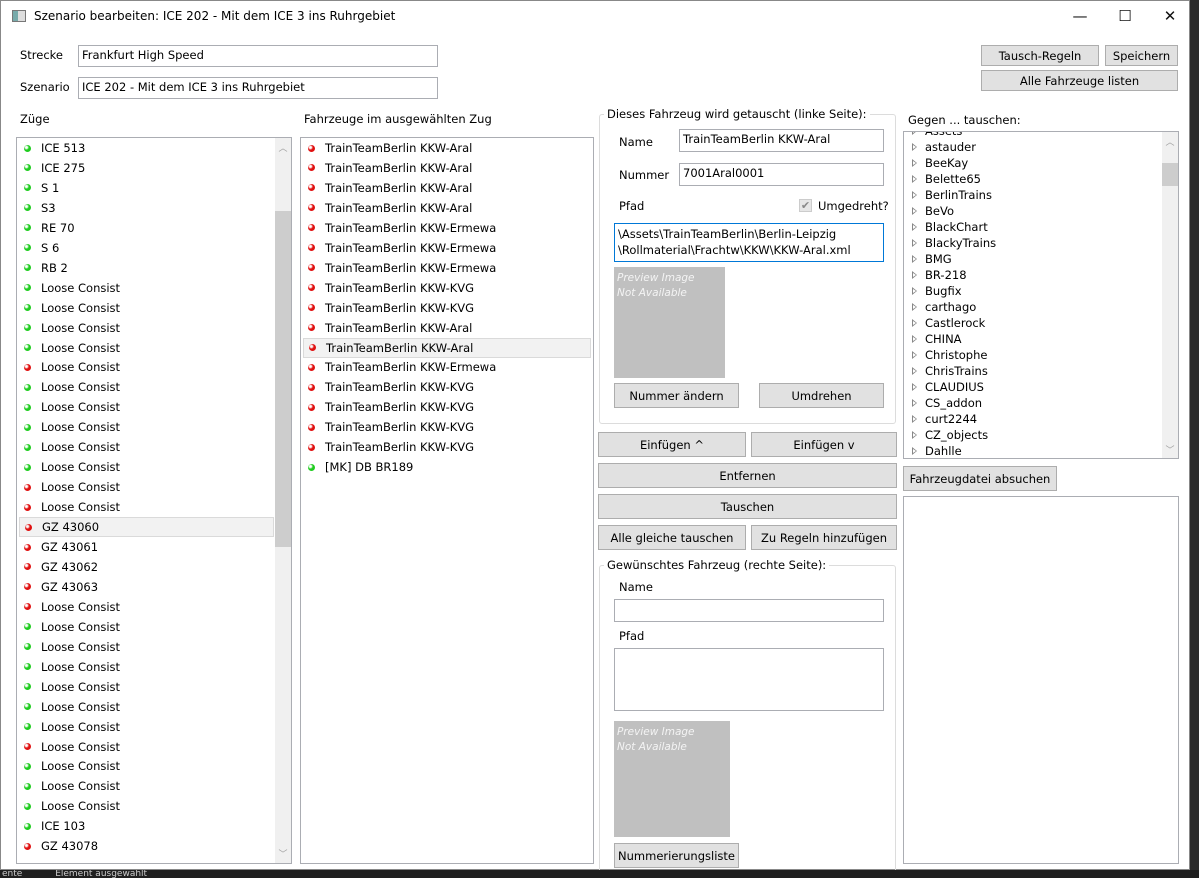  Describe the element at coordinates (676, 855) in the screenshot. I see `nummerierungsliste-button: Nummerierungsliste` at that location.